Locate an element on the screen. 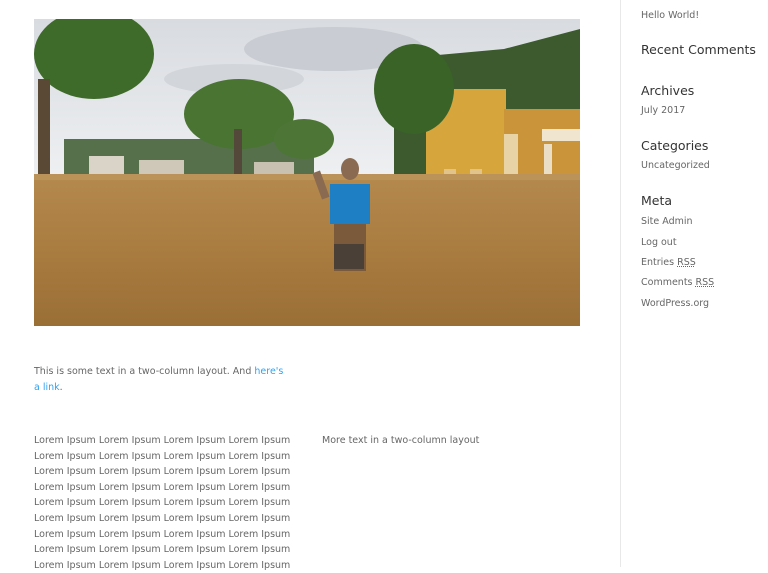 This screenshot has width=768, height=573. entries-rss-link: Entries RSS is located at coordinates (668, 262).